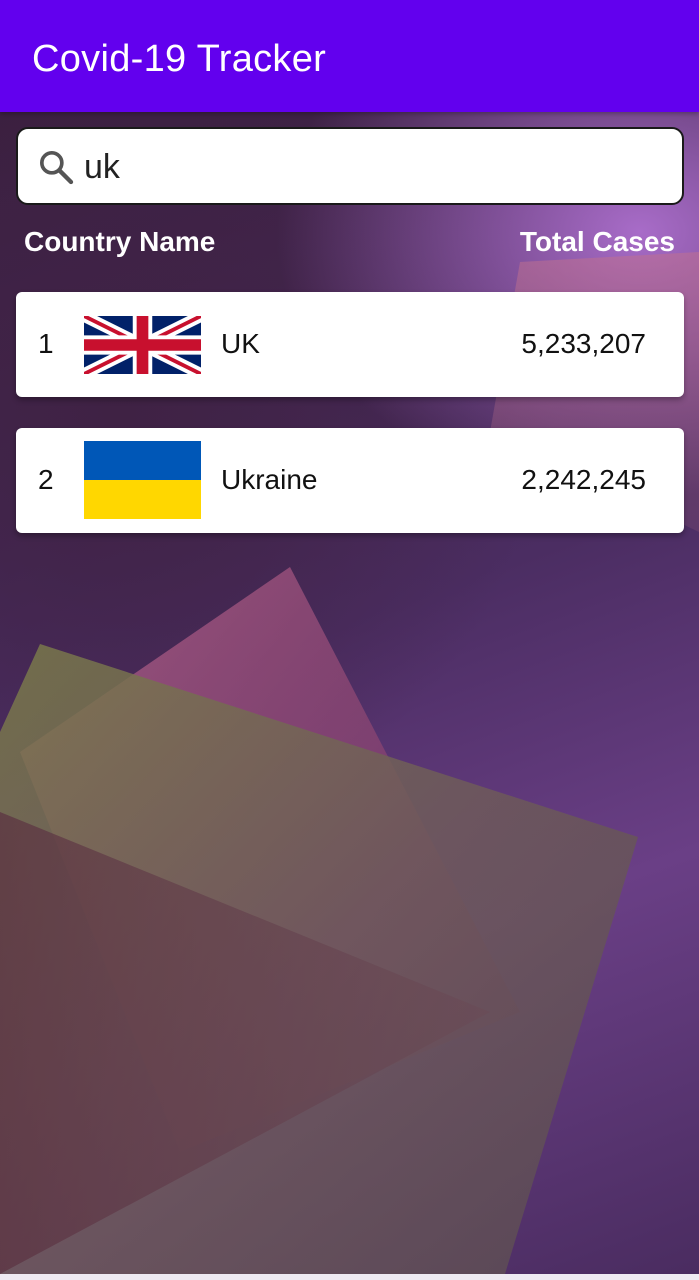 This screenshot has width=699, height=1280. I want to click on row-rank: 1, so click(46, 343).